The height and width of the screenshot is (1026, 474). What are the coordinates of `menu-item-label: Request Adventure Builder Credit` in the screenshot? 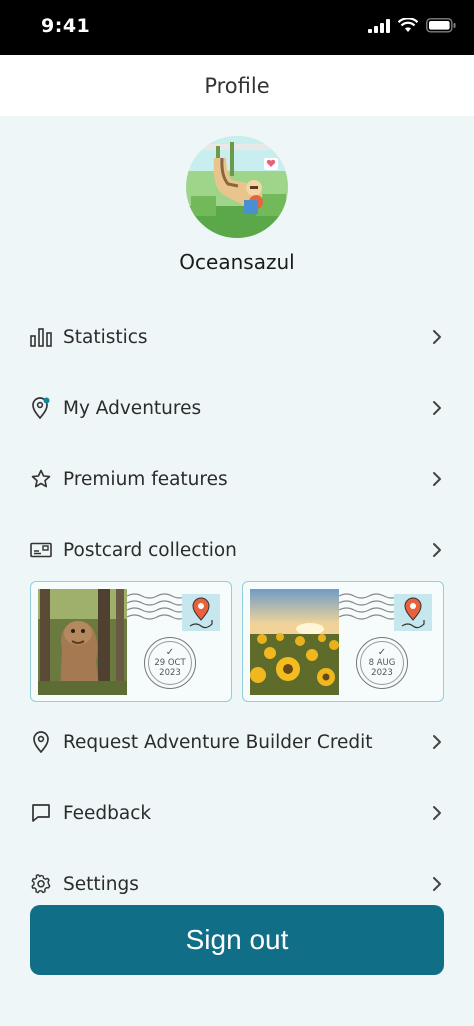 It's located at (218, 742).